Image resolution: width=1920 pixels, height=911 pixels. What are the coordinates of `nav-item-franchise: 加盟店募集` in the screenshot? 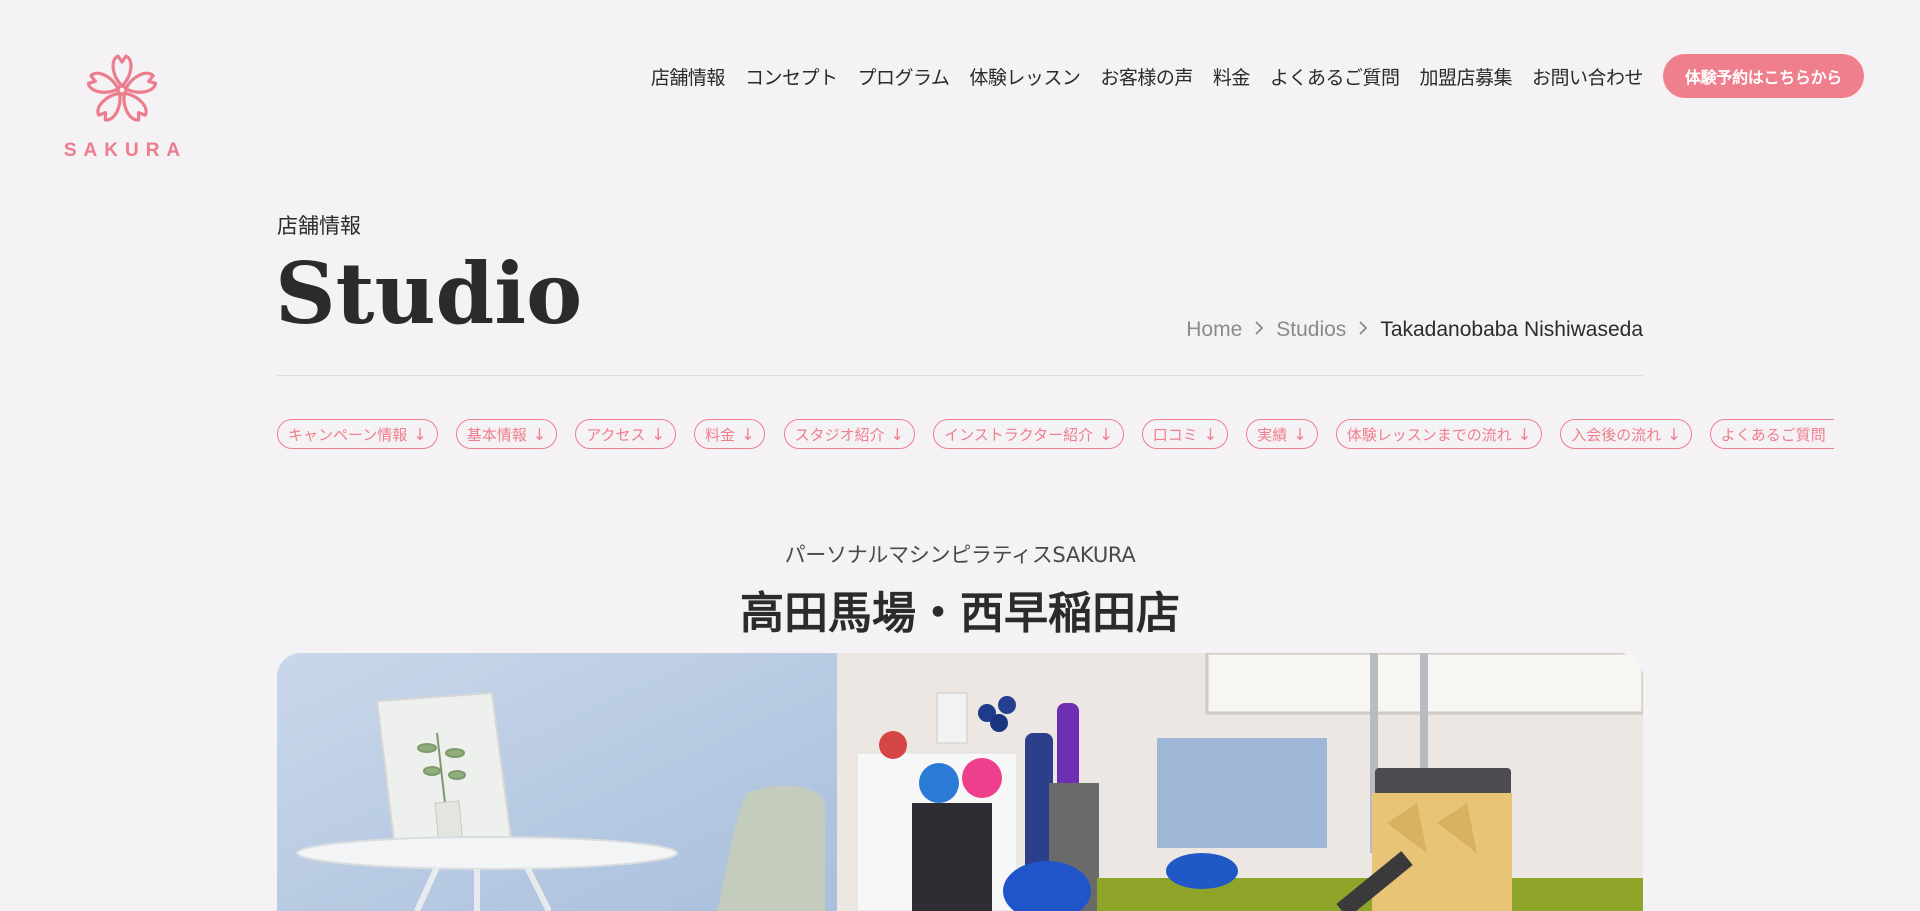 It's located at (1465, 76).